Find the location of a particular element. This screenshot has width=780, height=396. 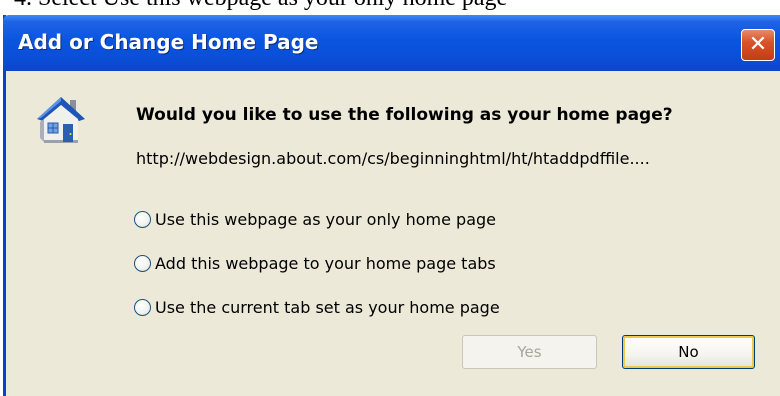

option-label: Add this webpage to your home page tabs is located at coordinates (325, 263).